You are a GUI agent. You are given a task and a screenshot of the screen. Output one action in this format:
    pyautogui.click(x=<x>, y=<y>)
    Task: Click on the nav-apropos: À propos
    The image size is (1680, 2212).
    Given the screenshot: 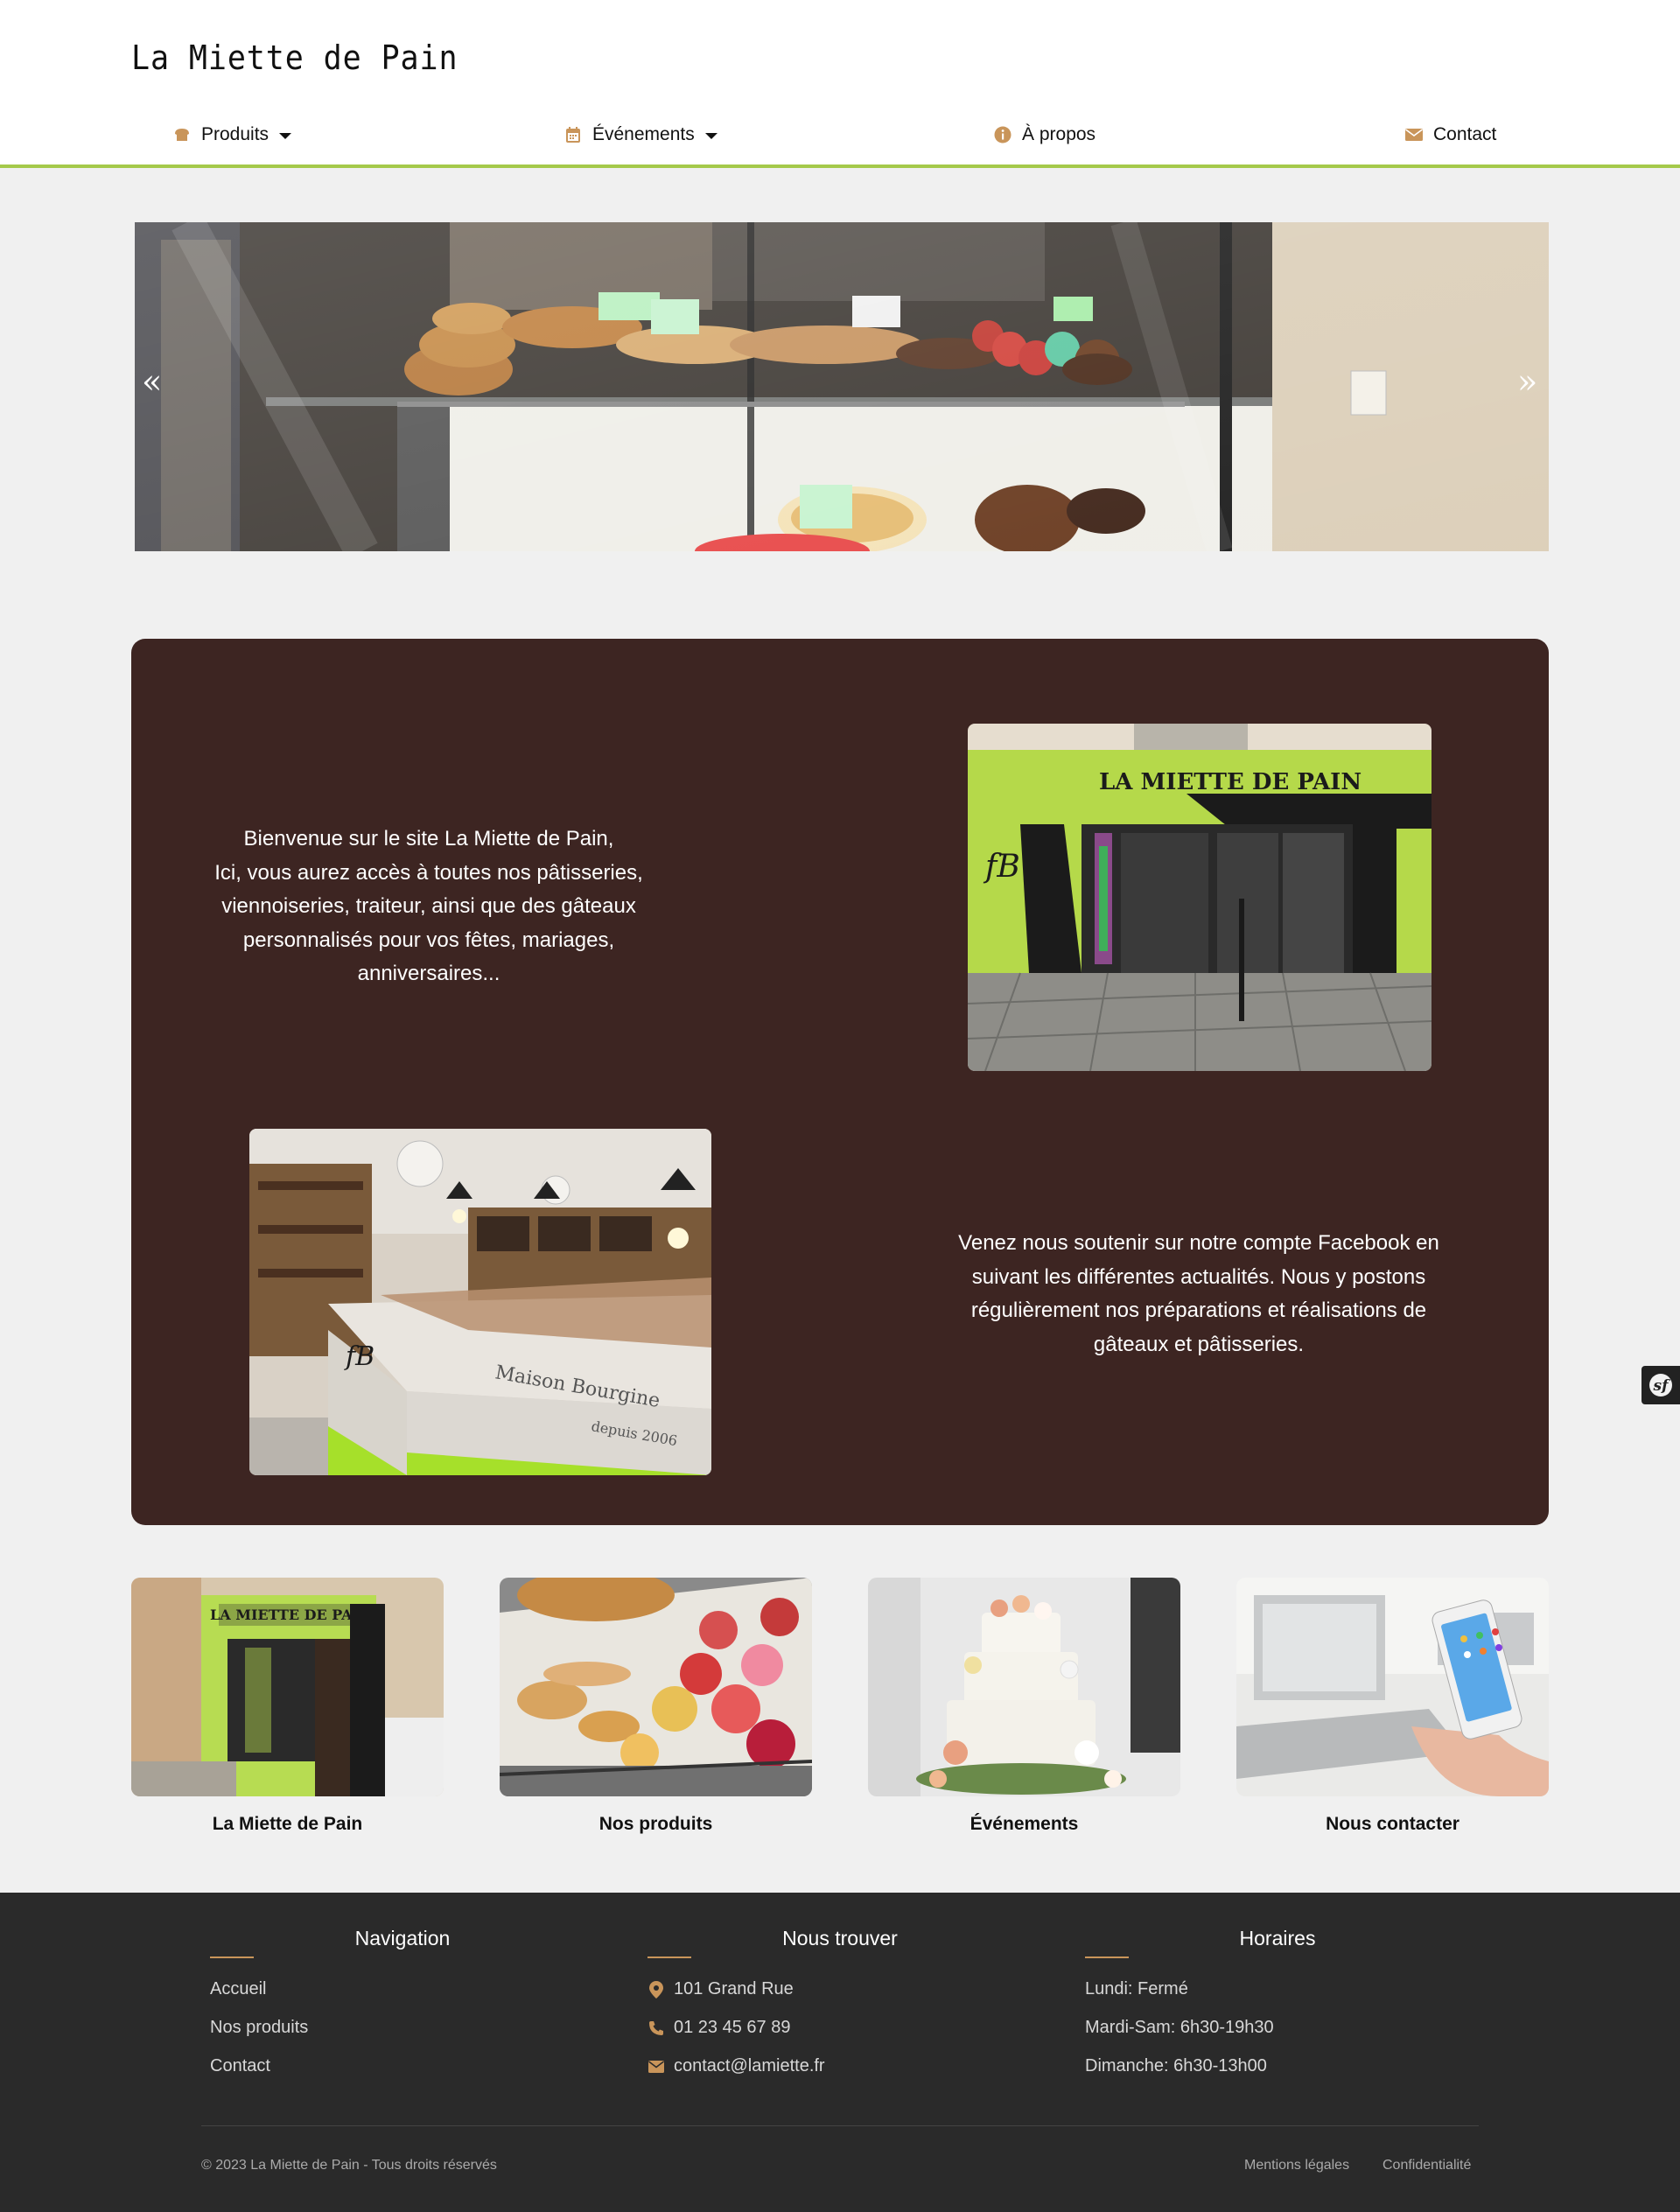 What is the action you would take?
    pyautogui.click(x=1045, y=134)
    